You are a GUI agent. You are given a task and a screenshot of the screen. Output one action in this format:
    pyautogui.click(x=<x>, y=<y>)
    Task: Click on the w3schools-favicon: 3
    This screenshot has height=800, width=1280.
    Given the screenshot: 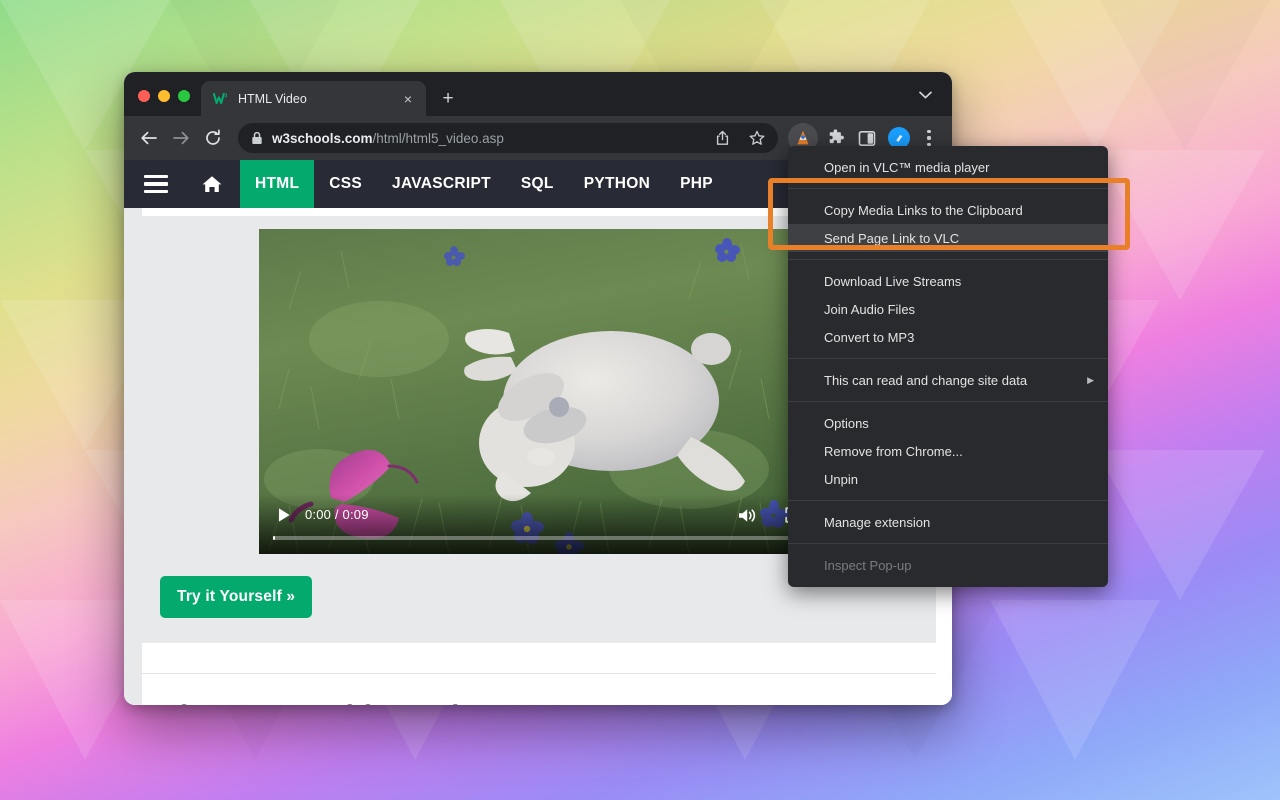 What is the action you would take?
    pyautogui.click(x=221, y=99)
    